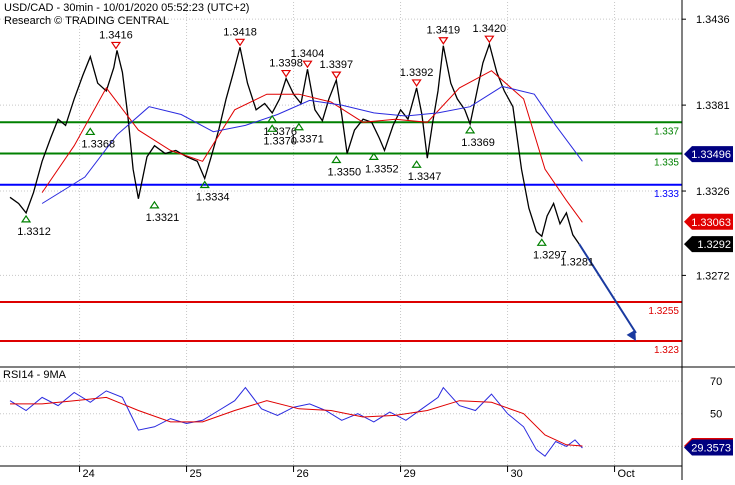 This screenshot has height=485, width=735. I want to click on rsi-title: RSI14 - 9MA, so click(35, 375).